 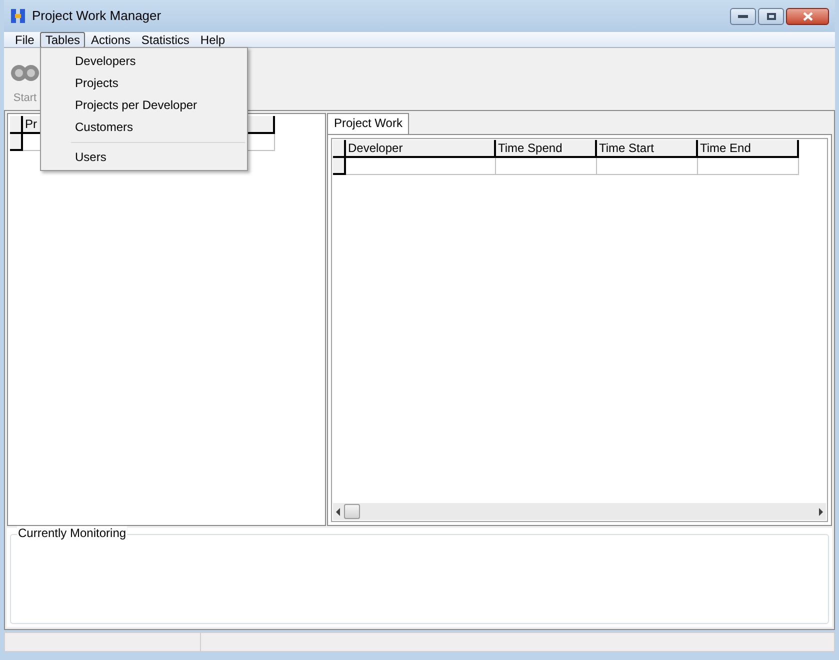 I want to click on scroll-left-icon, so click(x=338, y=512).